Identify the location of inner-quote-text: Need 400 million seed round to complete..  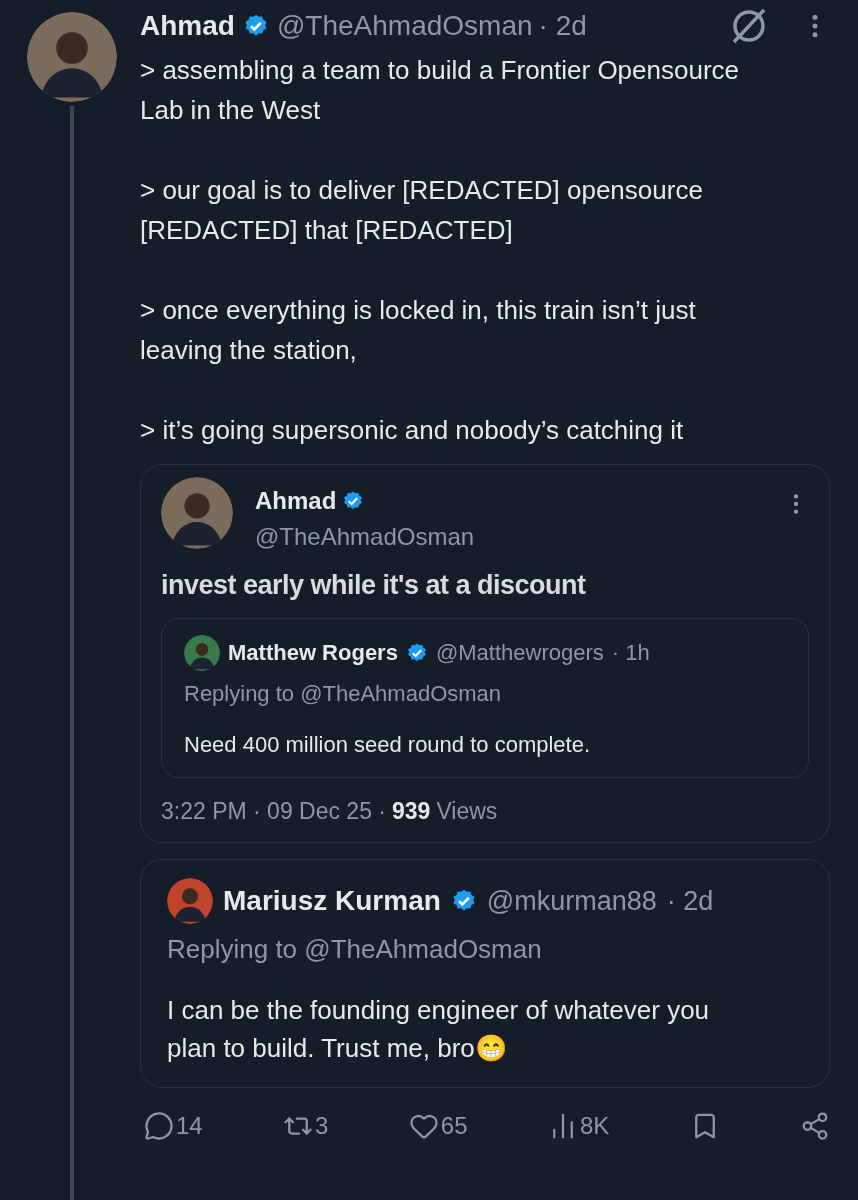
(388, 744).